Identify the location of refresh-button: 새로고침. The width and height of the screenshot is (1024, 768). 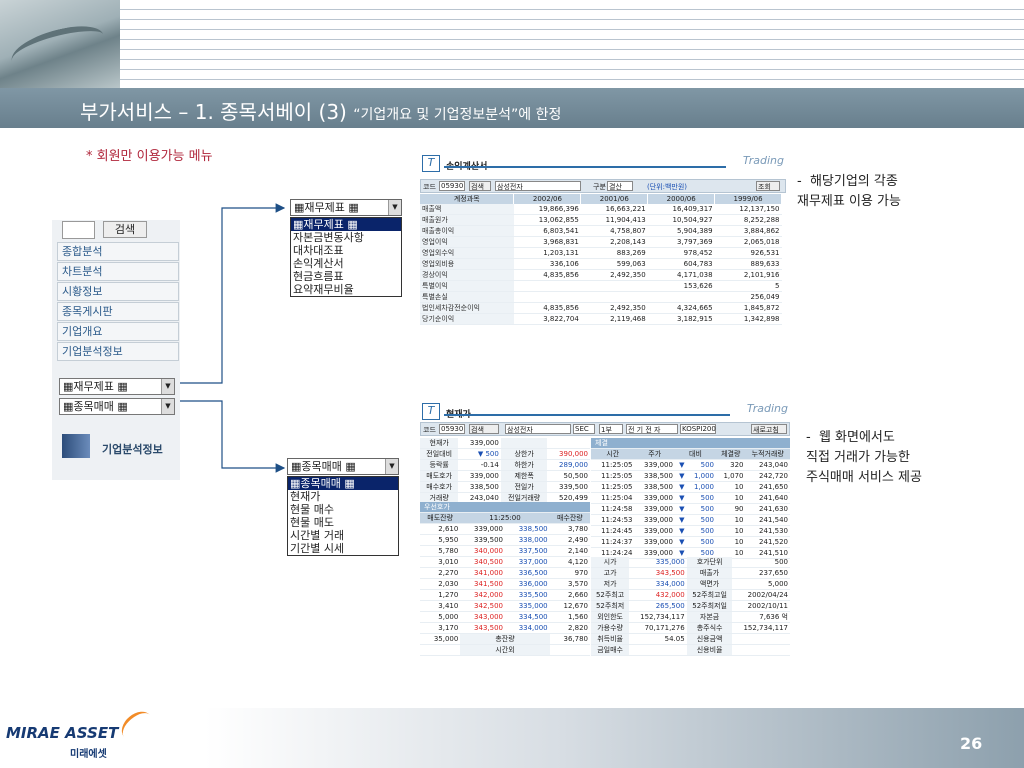
(769, 429).